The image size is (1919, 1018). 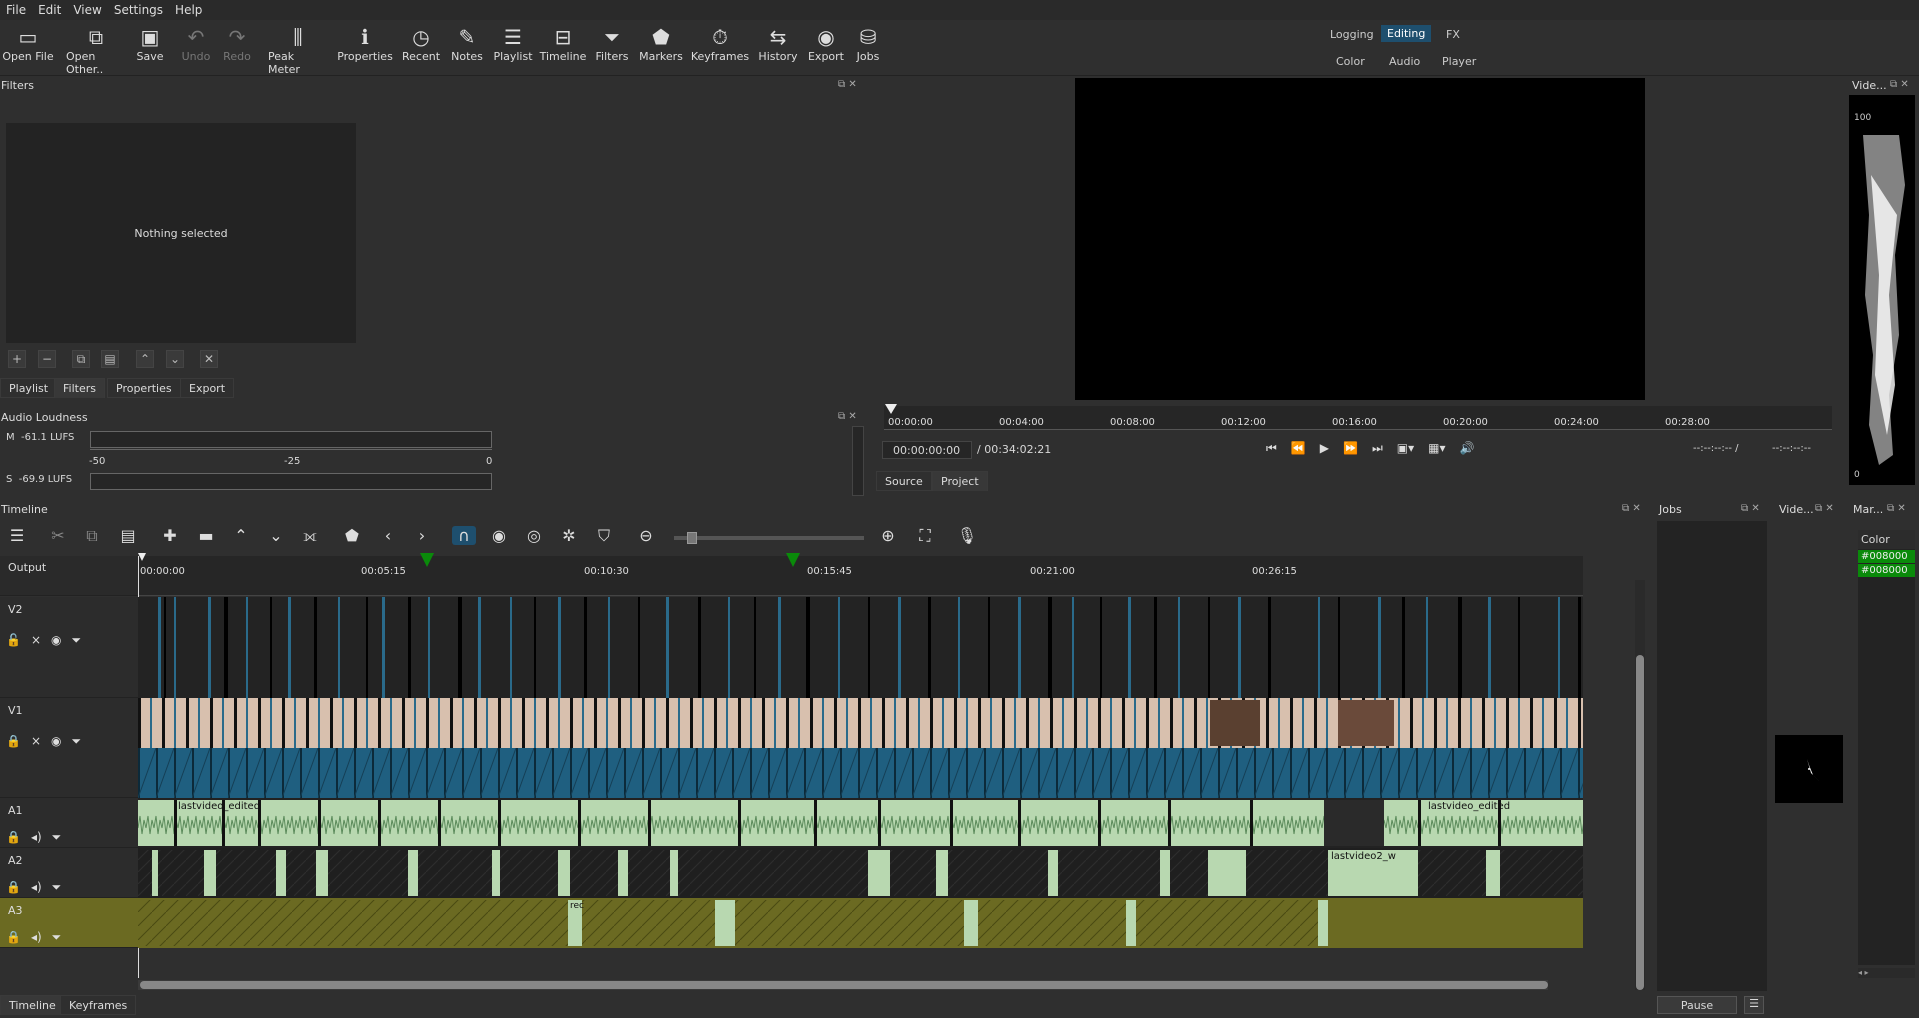 What do you see at coordinates (1352, 34) in the screenshot?
I see `workspace-logging: Logging` at bounding box center [1352, 34].